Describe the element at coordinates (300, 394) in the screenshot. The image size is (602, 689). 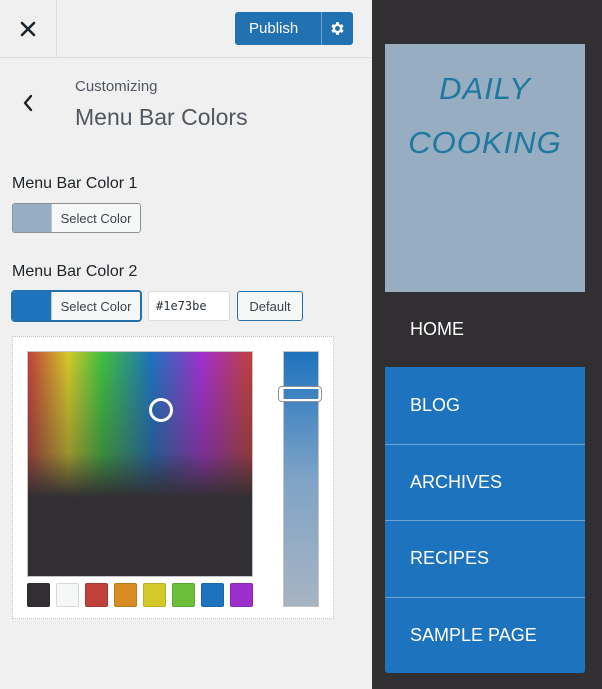
I see `color-strip-handle` at that location.